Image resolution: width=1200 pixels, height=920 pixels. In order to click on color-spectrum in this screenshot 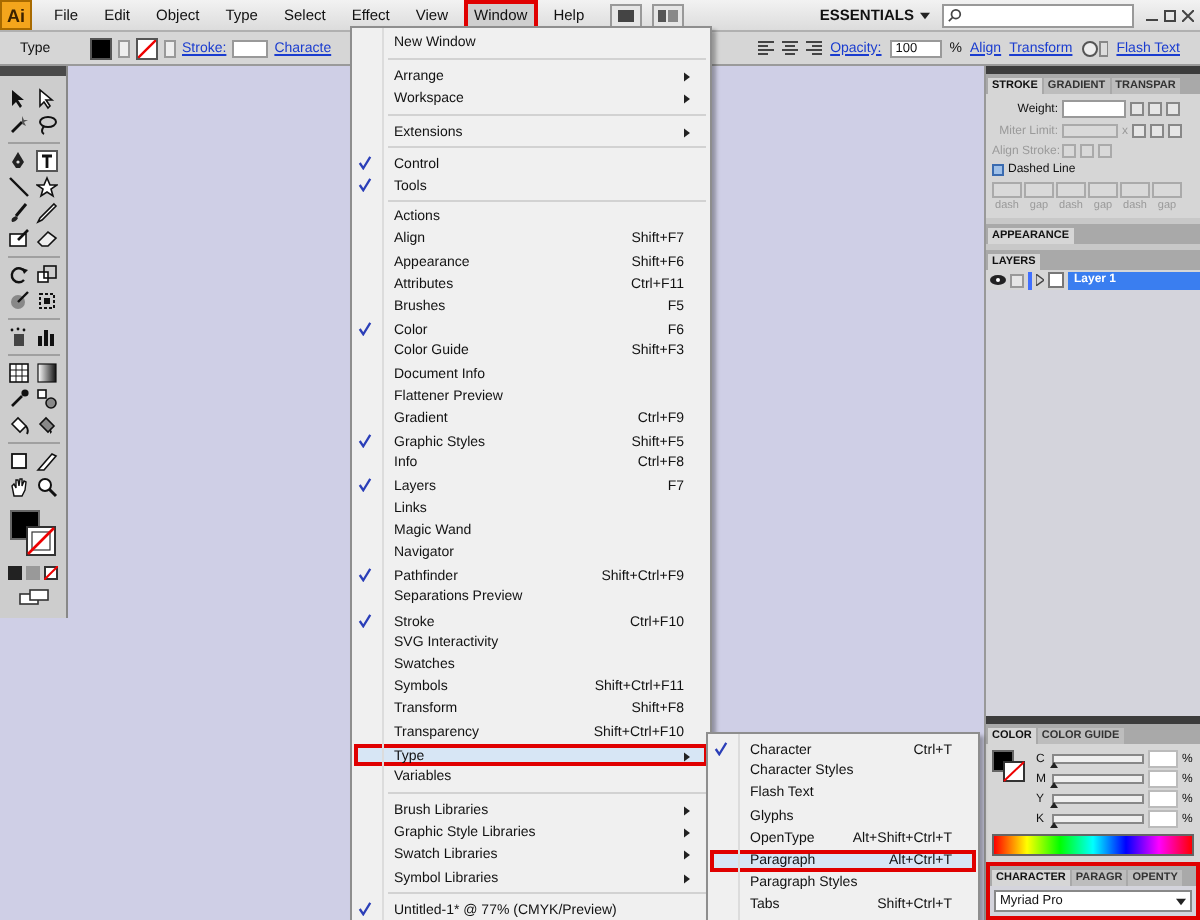, I will do `click(1093, 845)`.